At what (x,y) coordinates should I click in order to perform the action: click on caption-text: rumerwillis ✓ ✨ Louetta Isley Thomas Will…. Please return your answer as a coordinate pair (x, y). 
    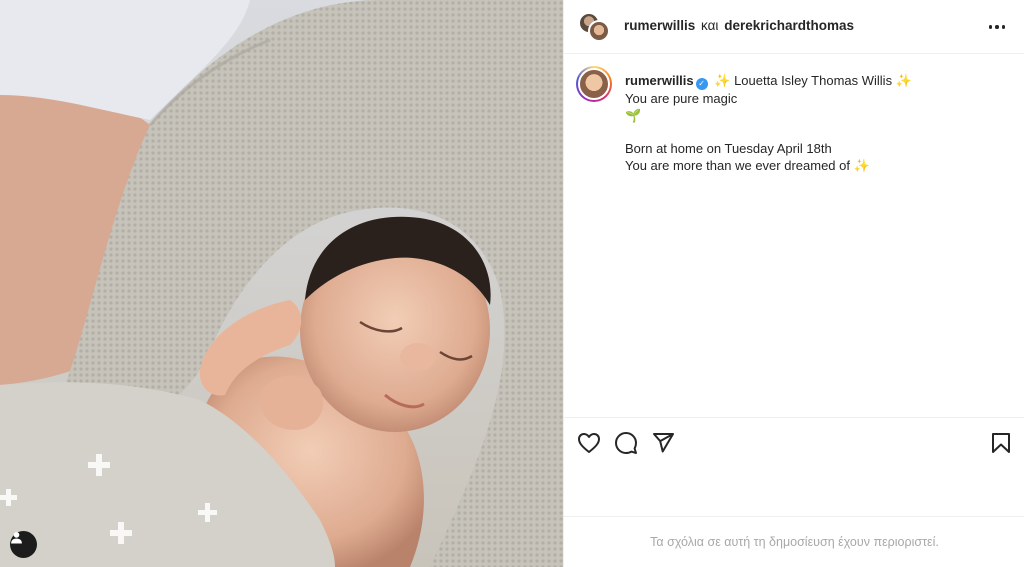
    Looking at the image, I should click on (817, 123).